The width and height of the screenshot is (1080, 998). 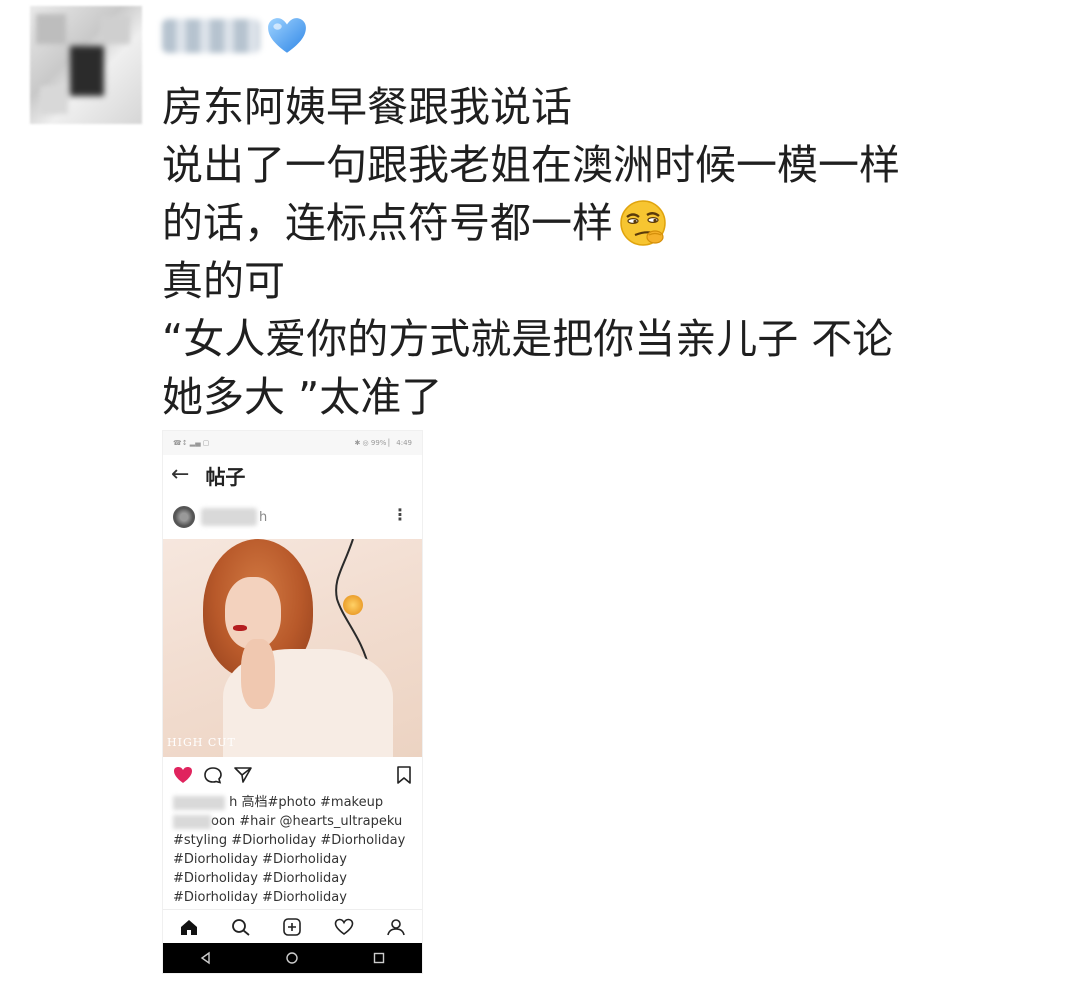 What do you see at coordinates (396, 927) in the screenshot?
I see `profile-icon` at bounding box center [396, 927].